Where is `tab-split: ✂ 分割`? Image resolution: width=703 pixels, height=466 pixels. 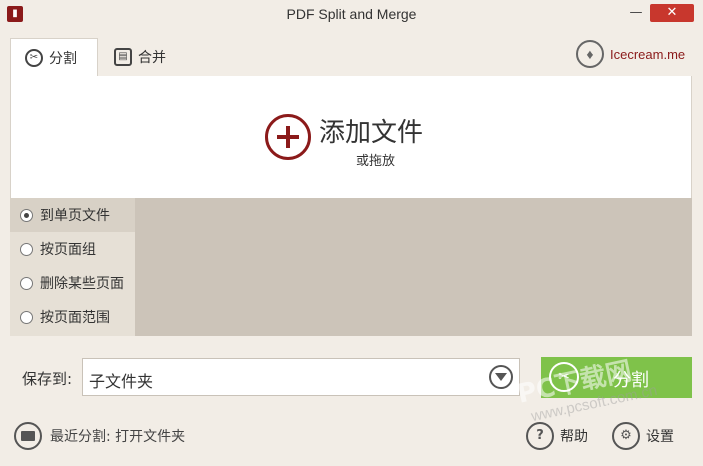 tab-split: ✂ 分割 is located at coordinates (54, 57).